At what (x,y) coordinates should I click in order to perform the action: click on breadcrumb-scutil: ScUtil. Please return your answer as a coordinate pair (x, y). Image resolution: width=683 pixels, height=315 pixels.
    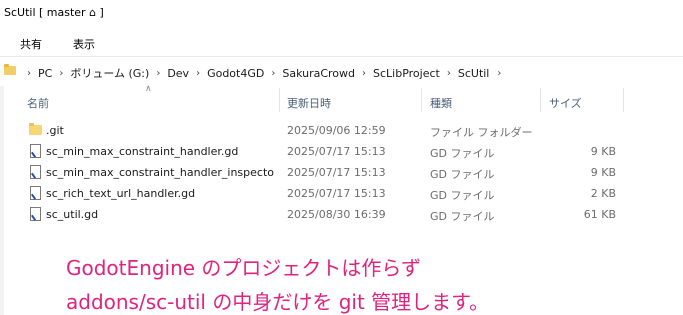
    Looking at the image, I should click on (474, 73).